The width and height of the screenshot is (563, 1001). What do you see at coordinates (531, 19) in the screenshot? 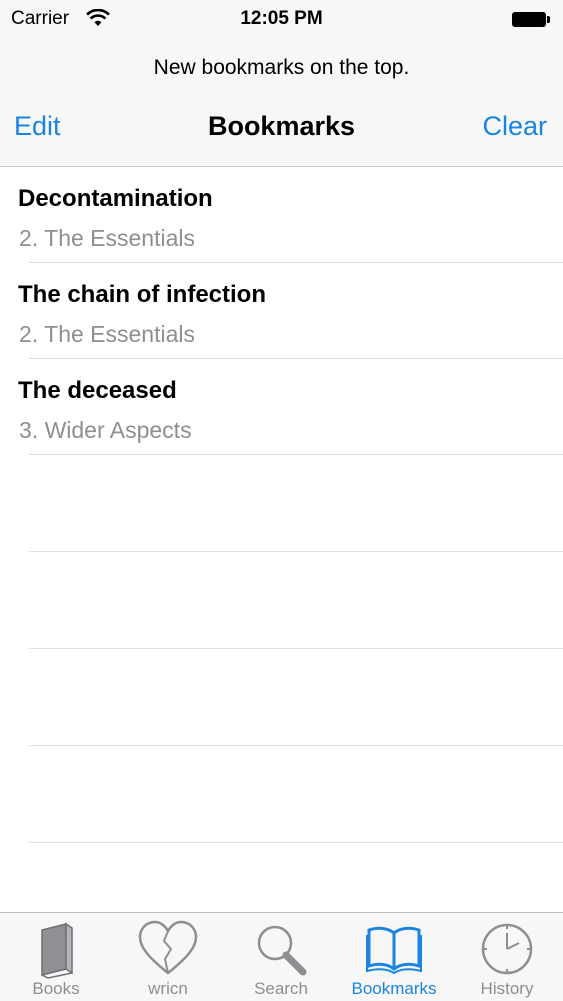
I see `battery-icon` at bounding box center [531, 19].